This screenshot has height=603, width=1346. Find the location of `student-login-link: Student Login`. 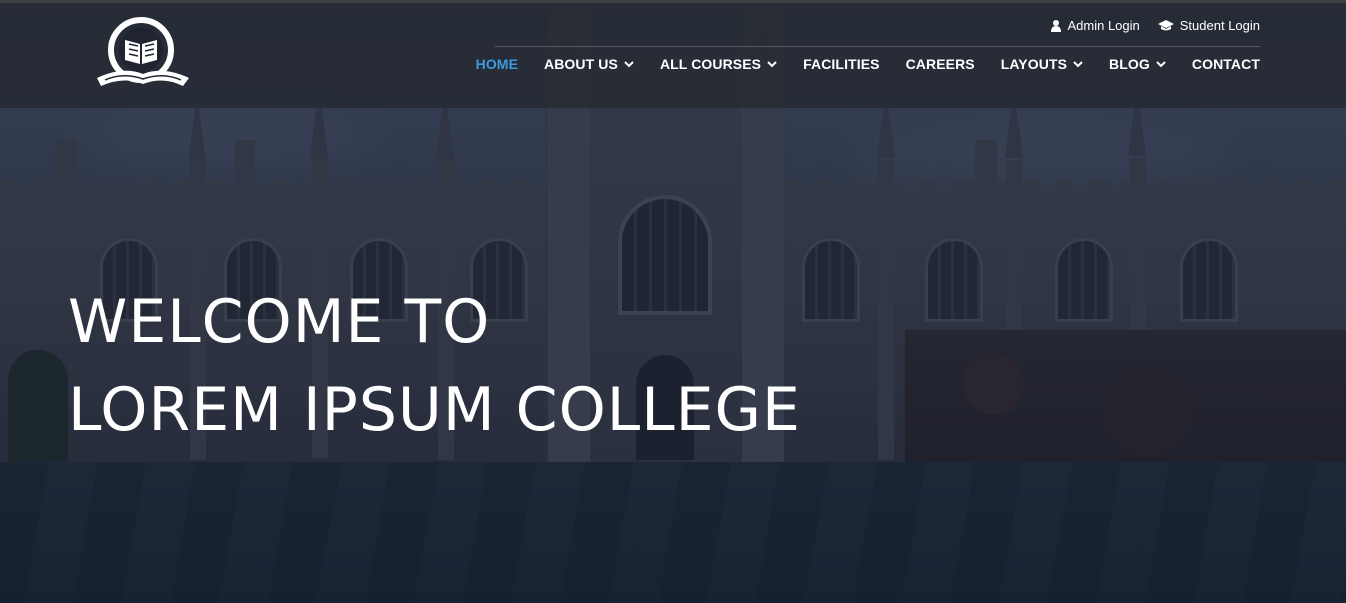

student-login-link: Student Login is located at coordinates (1208, 25).